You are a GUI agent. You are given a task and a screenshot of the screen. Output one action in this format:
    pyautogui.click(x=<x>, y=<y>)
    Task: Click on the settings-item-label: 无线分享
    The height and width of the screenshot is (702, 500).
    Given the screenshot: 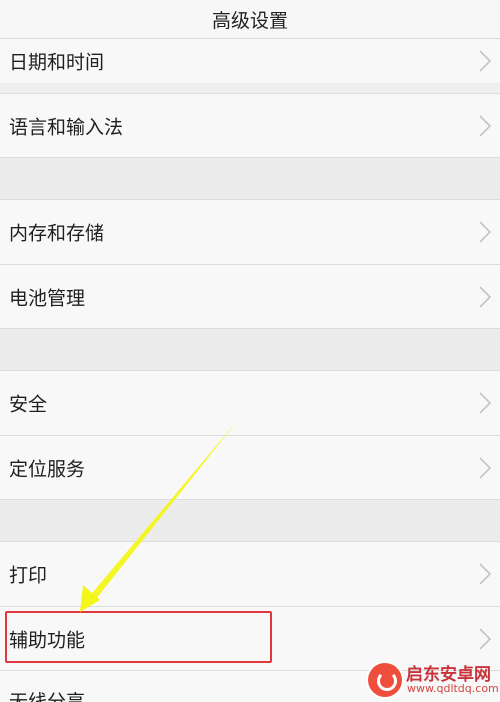 What is the action you would take?
    pyautogui.click(x=47, y=696)
    